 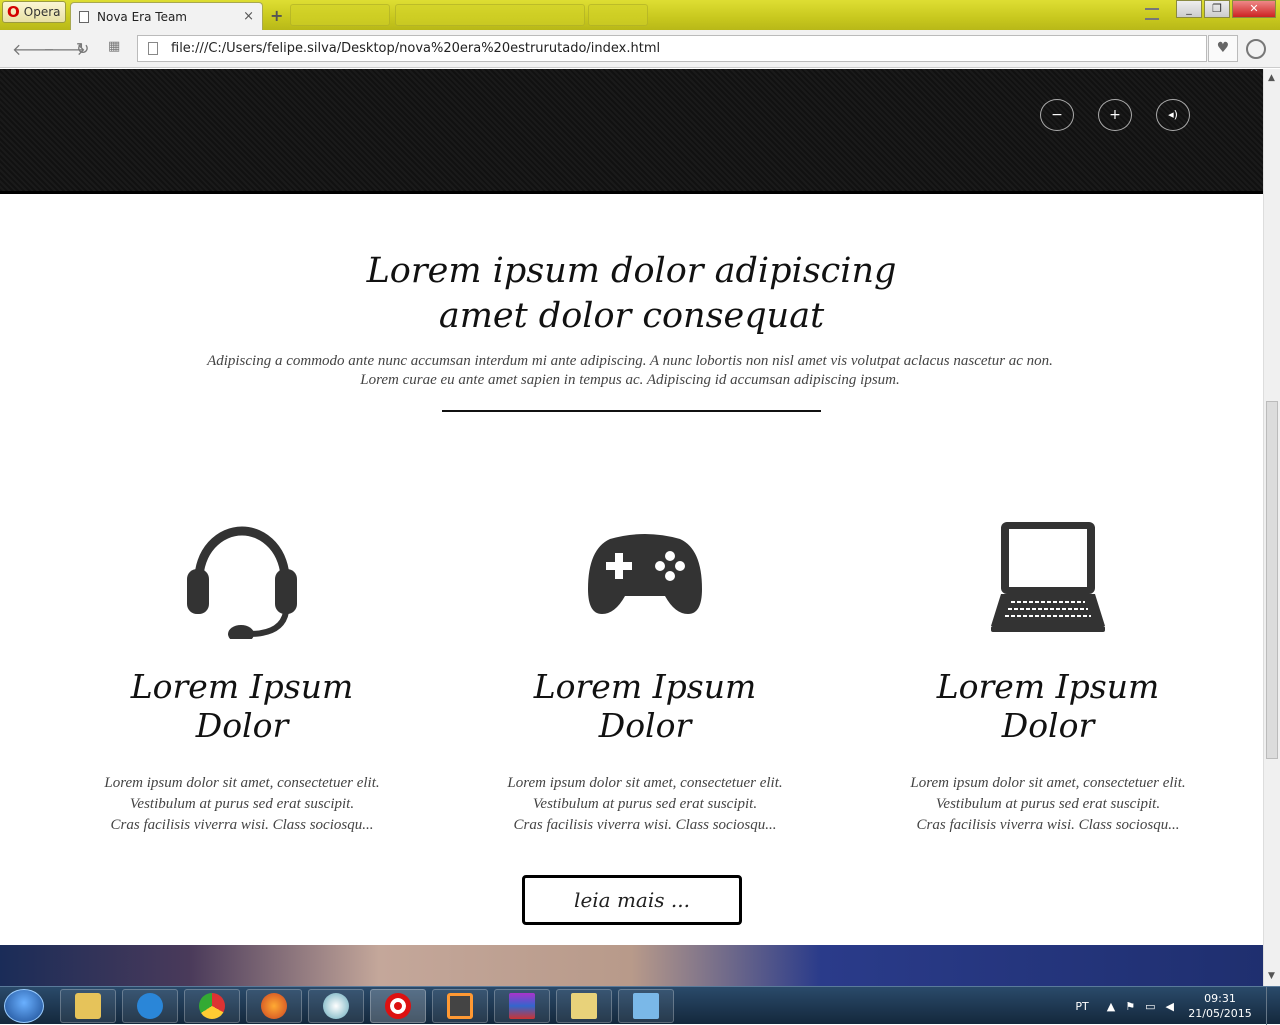 I want to click on show-desktop-button, so click(x=1273, y=1006).